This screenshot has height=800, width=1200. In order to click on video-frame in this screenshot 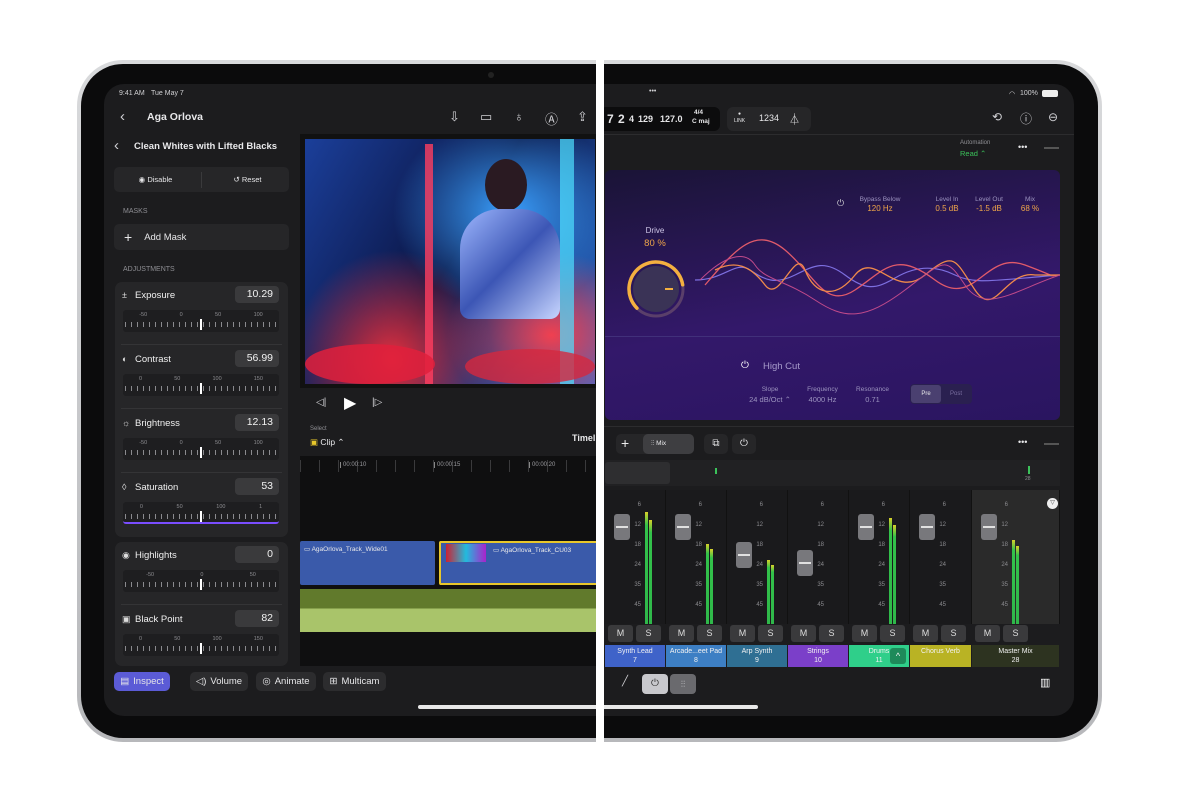, I will do `click(450, 261)`.